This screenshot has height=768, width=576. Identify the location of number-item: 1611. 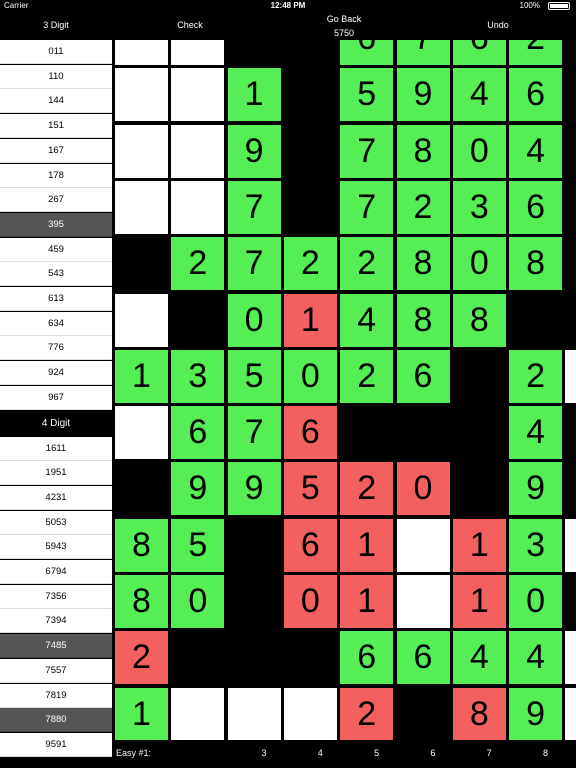
(56, 448).